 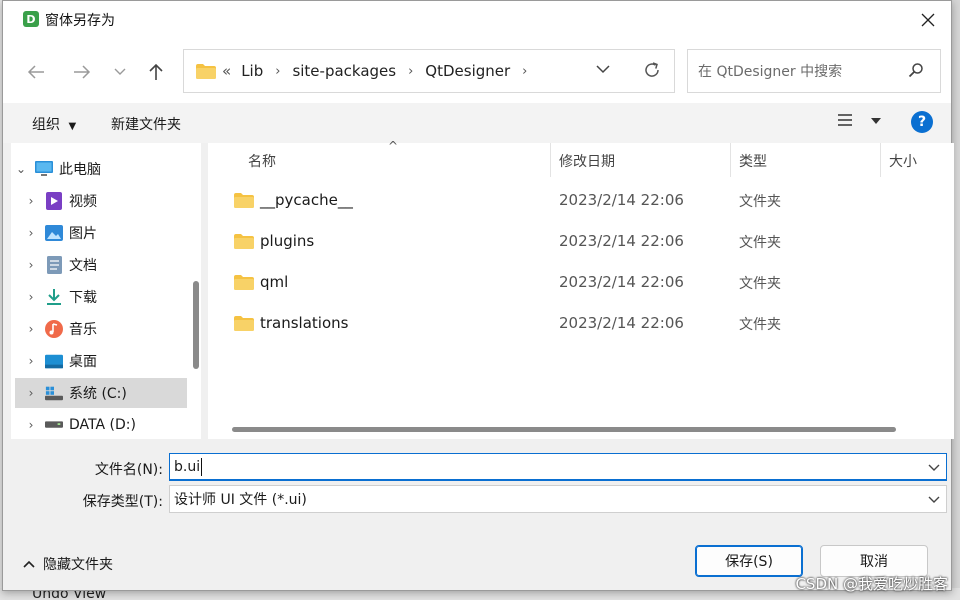 I want to click on tree-item-label: 系统 (C:), so click(x=98, y=394).